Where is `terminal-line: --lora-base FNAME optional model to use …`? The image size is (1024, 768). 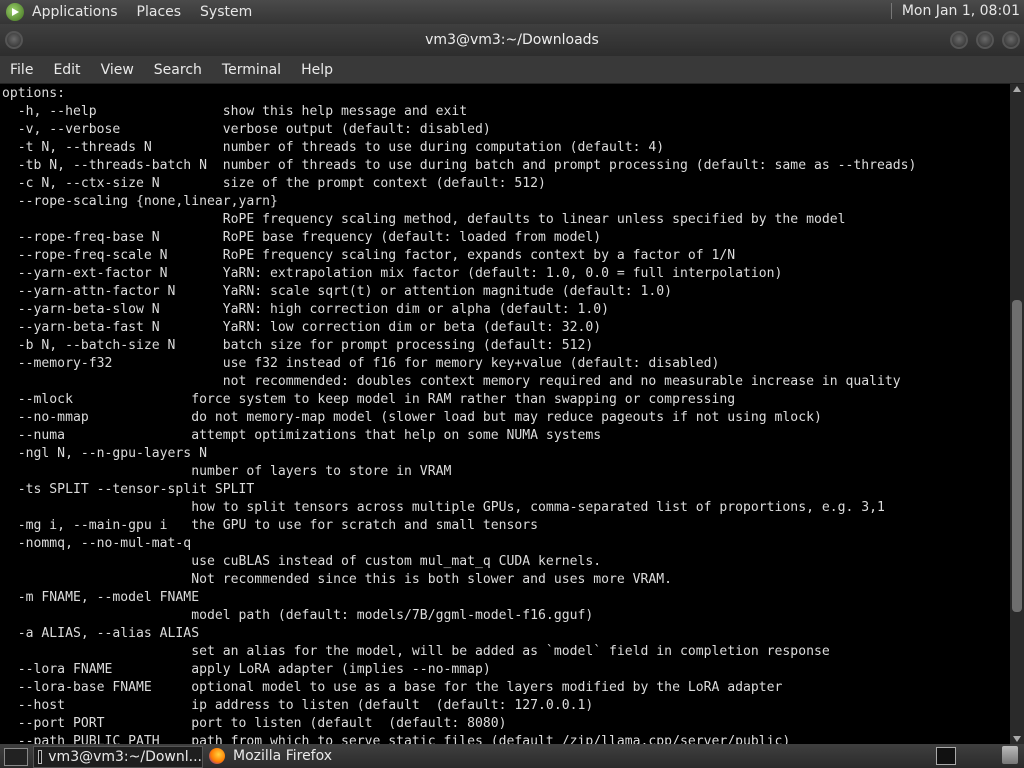
terminal-line: --lora-base FNAME optional model to use … is located at coordinates (400, 687).